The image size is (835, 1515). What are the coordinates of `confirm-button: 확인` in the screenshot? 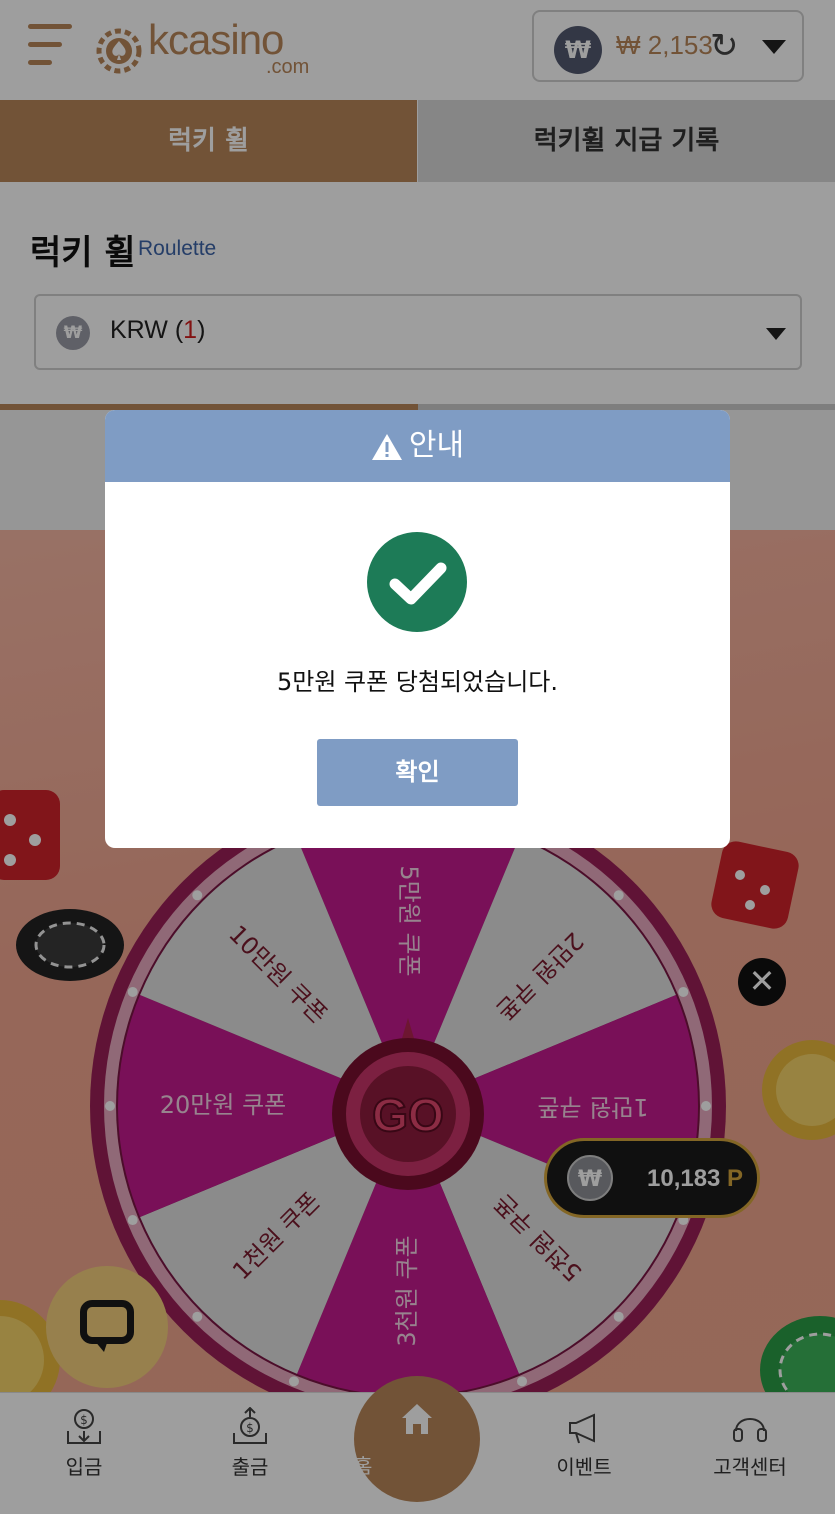 It's located at (417, 772).